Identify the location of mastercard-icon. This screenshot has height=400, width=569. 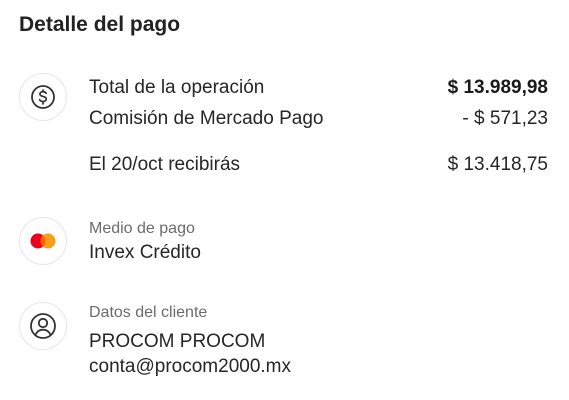
(43, 241).